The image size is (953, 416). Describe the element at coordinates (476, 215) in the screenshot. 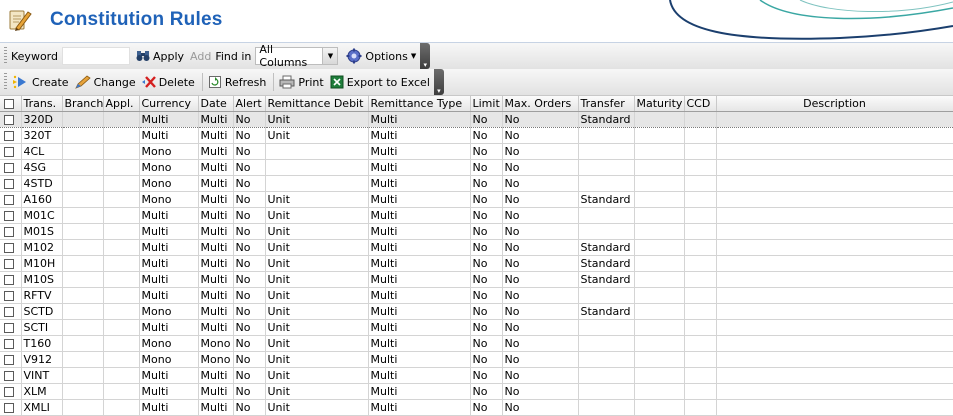

I see `table-row: M01C Multi Multi No Unit Multi No No` at that location.